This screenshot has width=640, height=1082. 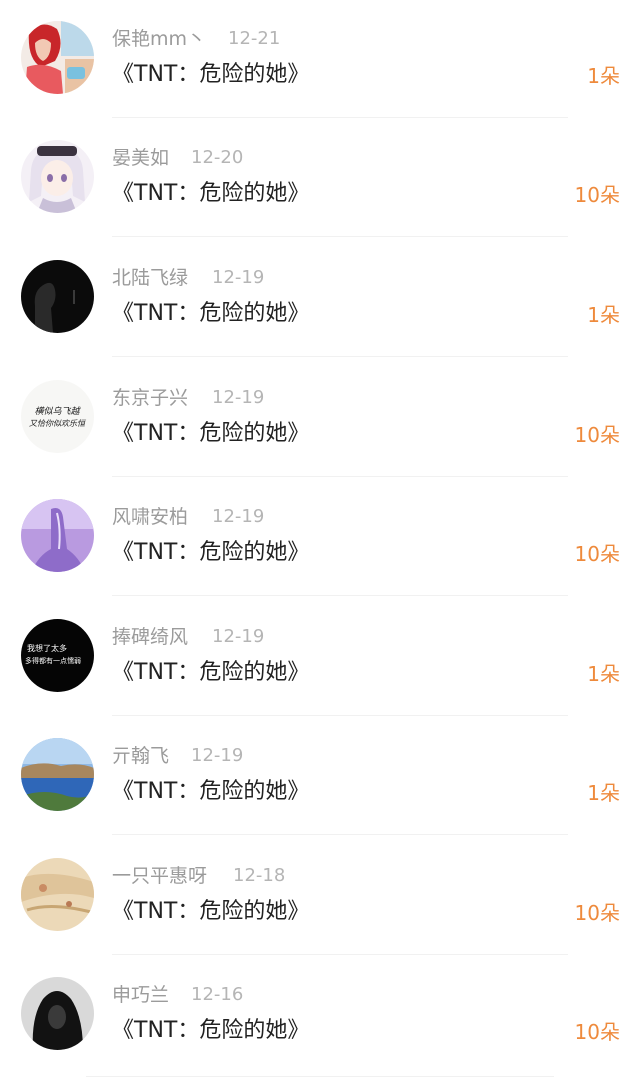 I want to click on svg-text: 又恰你似欢乐恒, so click(x=58, y=423).